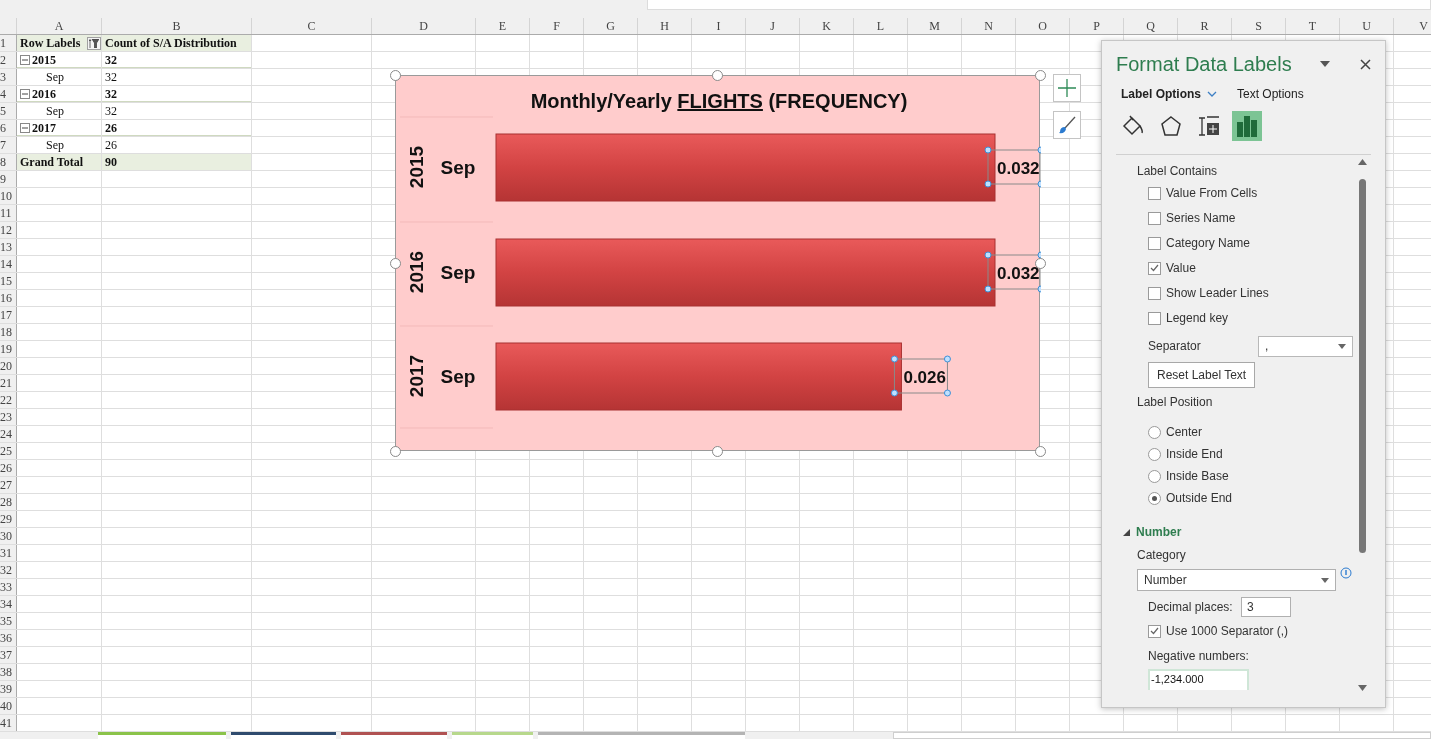 The height and width of the screenshot is (739, 1431). What do you see at coordinates (8, 247) in the screenshot?
I see `row-header: 13` at bounding box center [8, 247].